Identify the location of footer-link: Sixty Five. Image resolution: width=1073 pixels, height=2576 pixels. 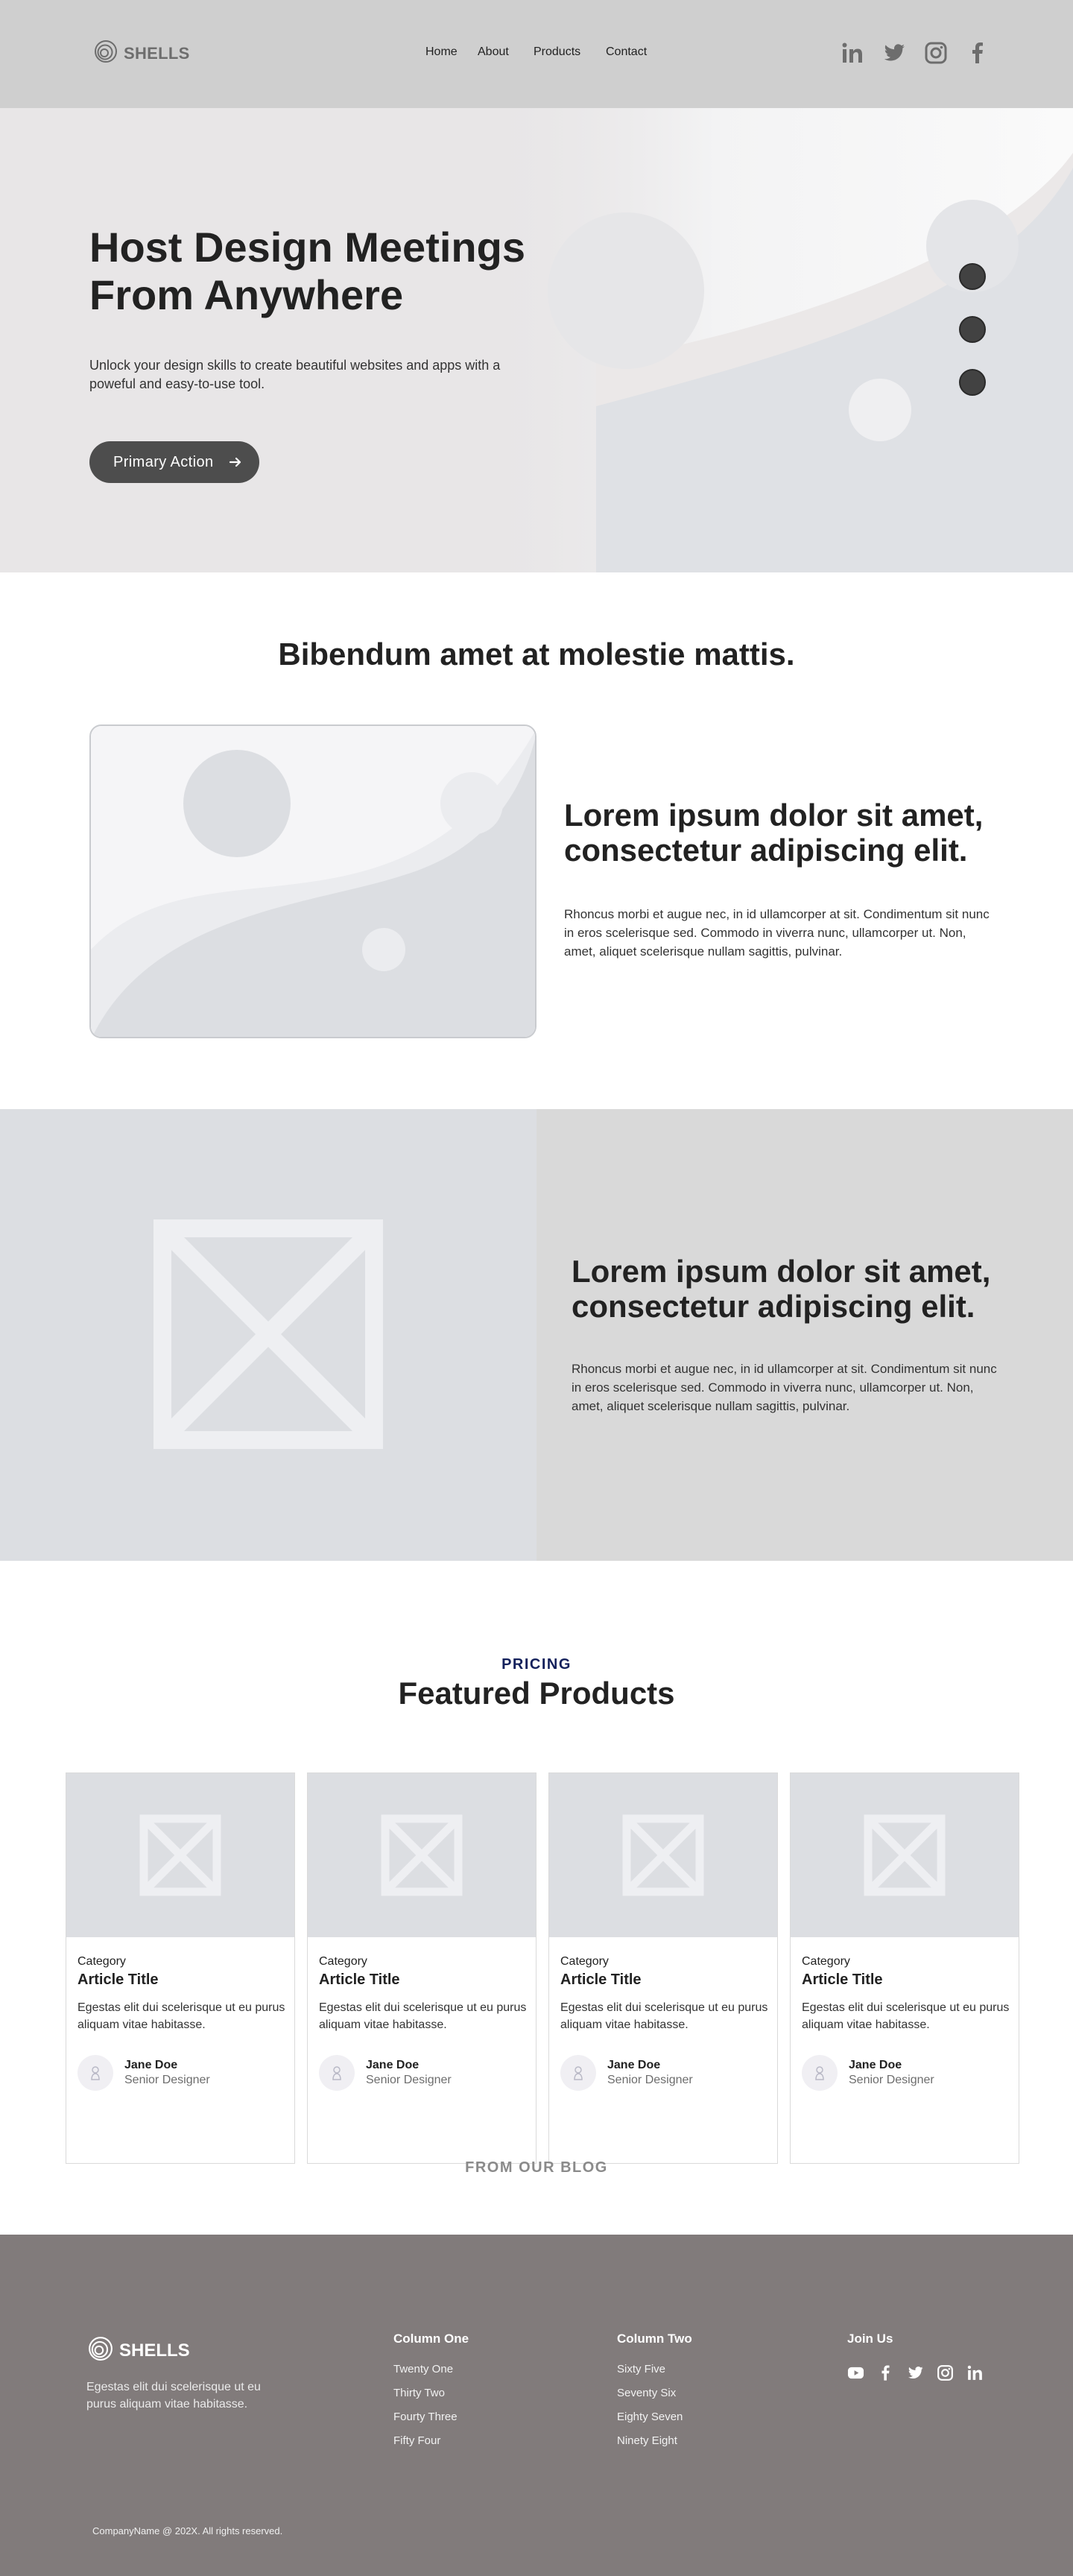
(654, 2375).